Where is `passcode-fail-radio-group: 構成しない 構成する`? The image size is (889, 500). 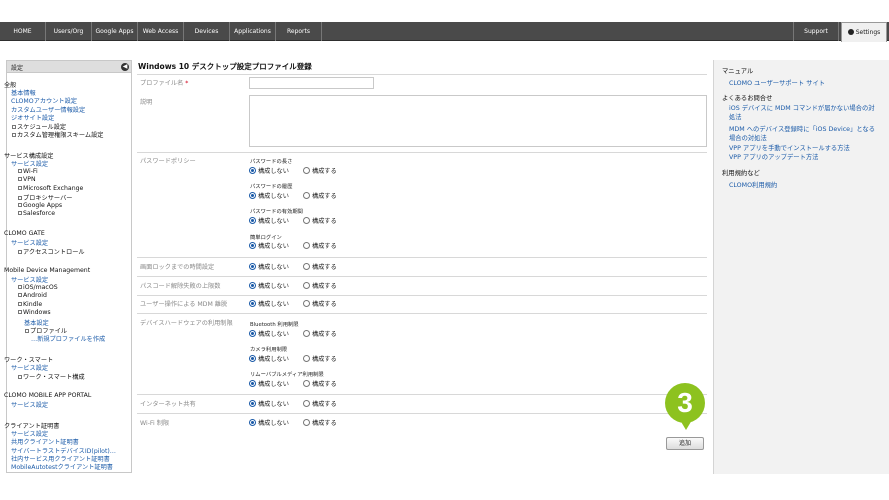 passcode-fail-radio-group: 構成しない 構成する is located at coordinates (293, 285).